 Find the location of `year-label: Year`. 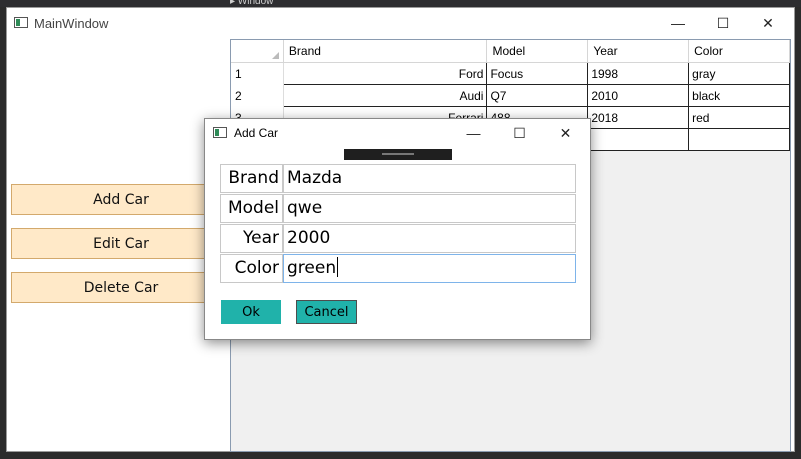

year-label: Year is located at coordinates (251, 238).